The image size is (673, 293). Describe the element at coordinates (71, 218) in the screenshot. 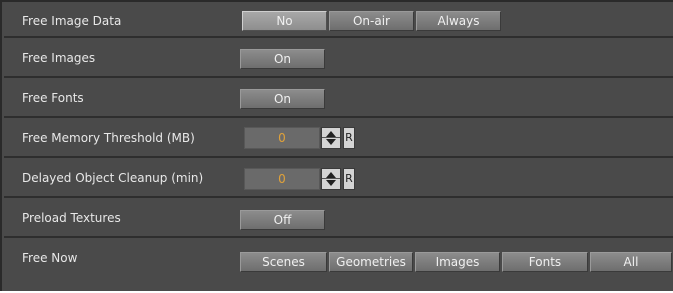

I see `preload-textures-label: Preload Textures` at that location.